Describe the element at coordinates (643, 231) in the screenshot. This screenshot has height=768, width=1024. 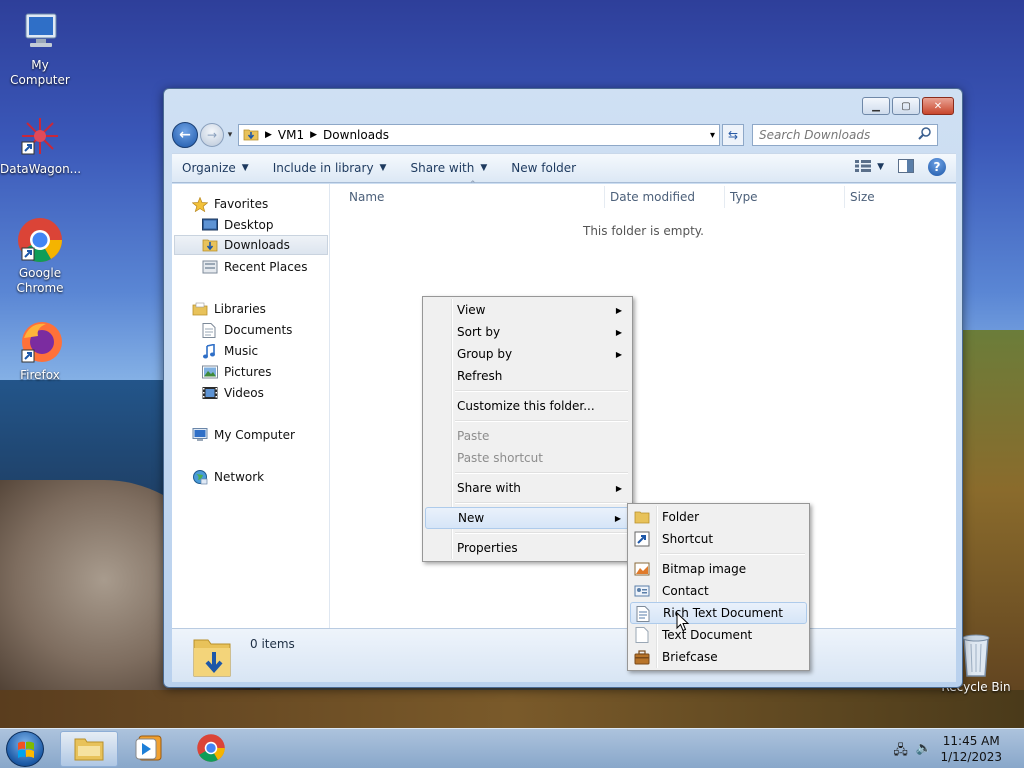
I see `empty-folder-message: This folder is empty.` at that location.